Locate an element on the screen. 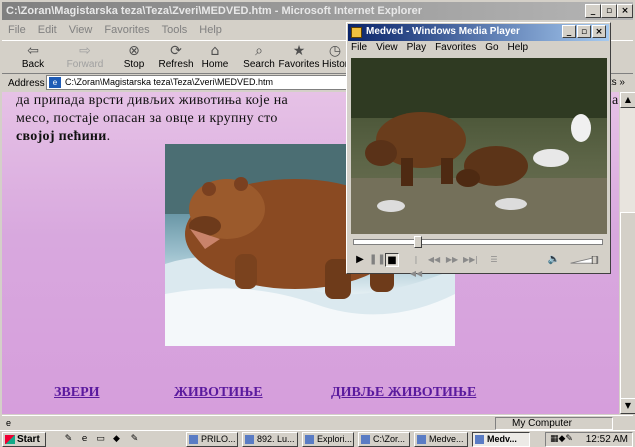 The height and width of the screenshot is (447, 635). close-button: × is located at coordinates (625, 11).